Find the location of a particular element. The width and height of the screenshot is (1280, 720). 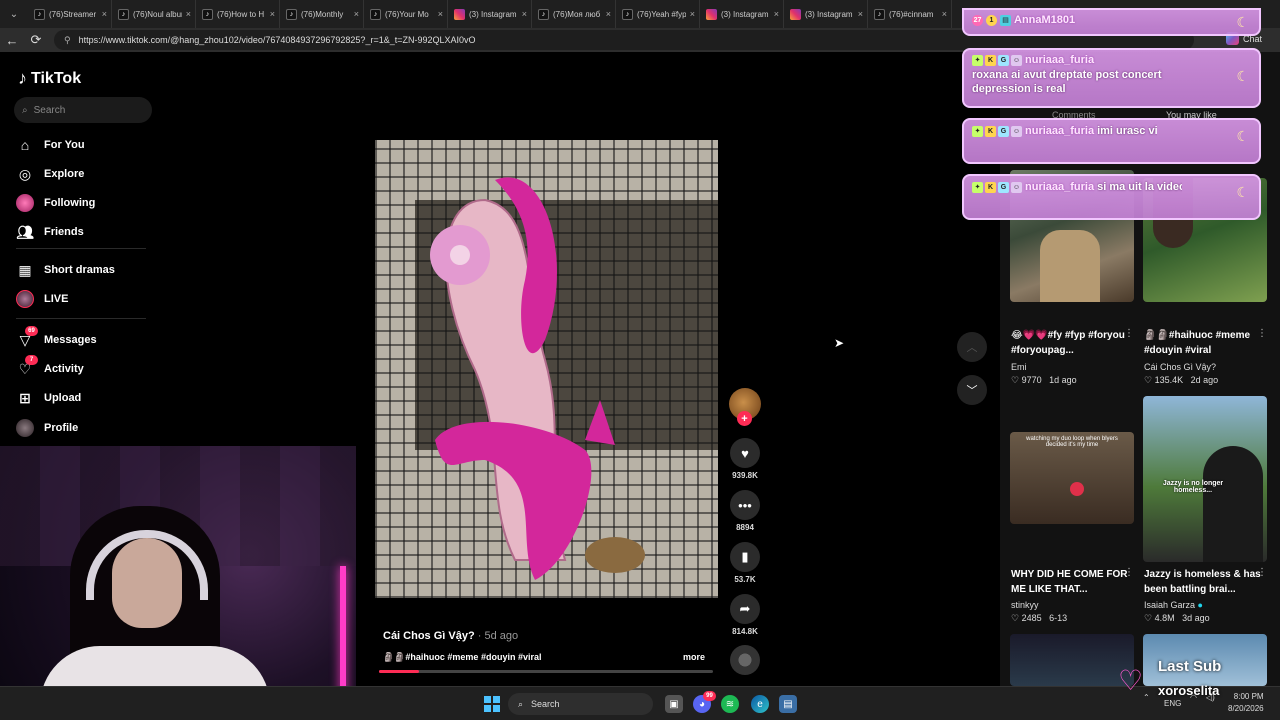

edge-icon: e is located at coordinates (760, 704).